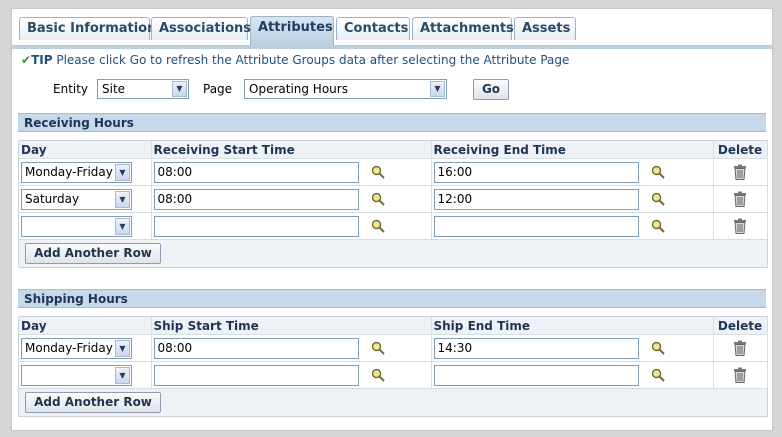  I want to click on page-select: Operating Hours ▼, so click(345, 89).